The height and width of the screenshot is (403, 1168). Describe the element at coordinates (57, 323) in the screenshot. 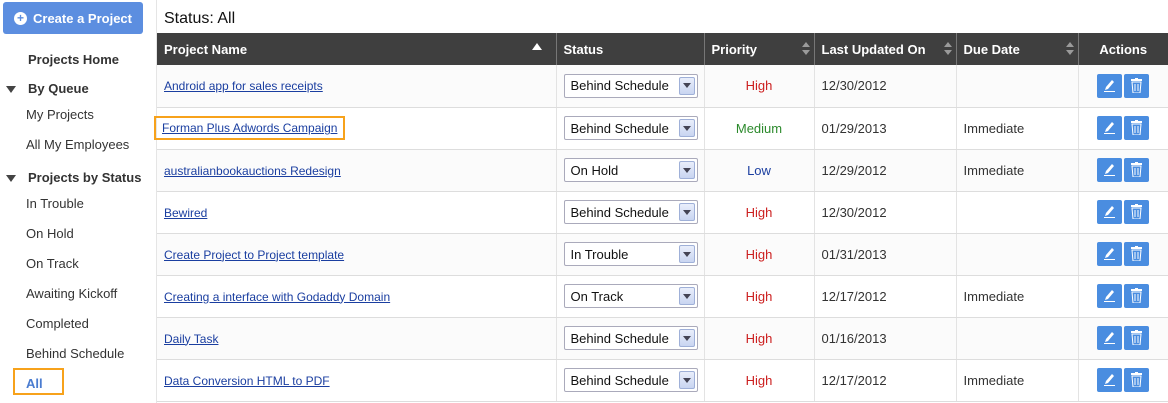

I see `sidebar-item-completed: Completed` at that location.